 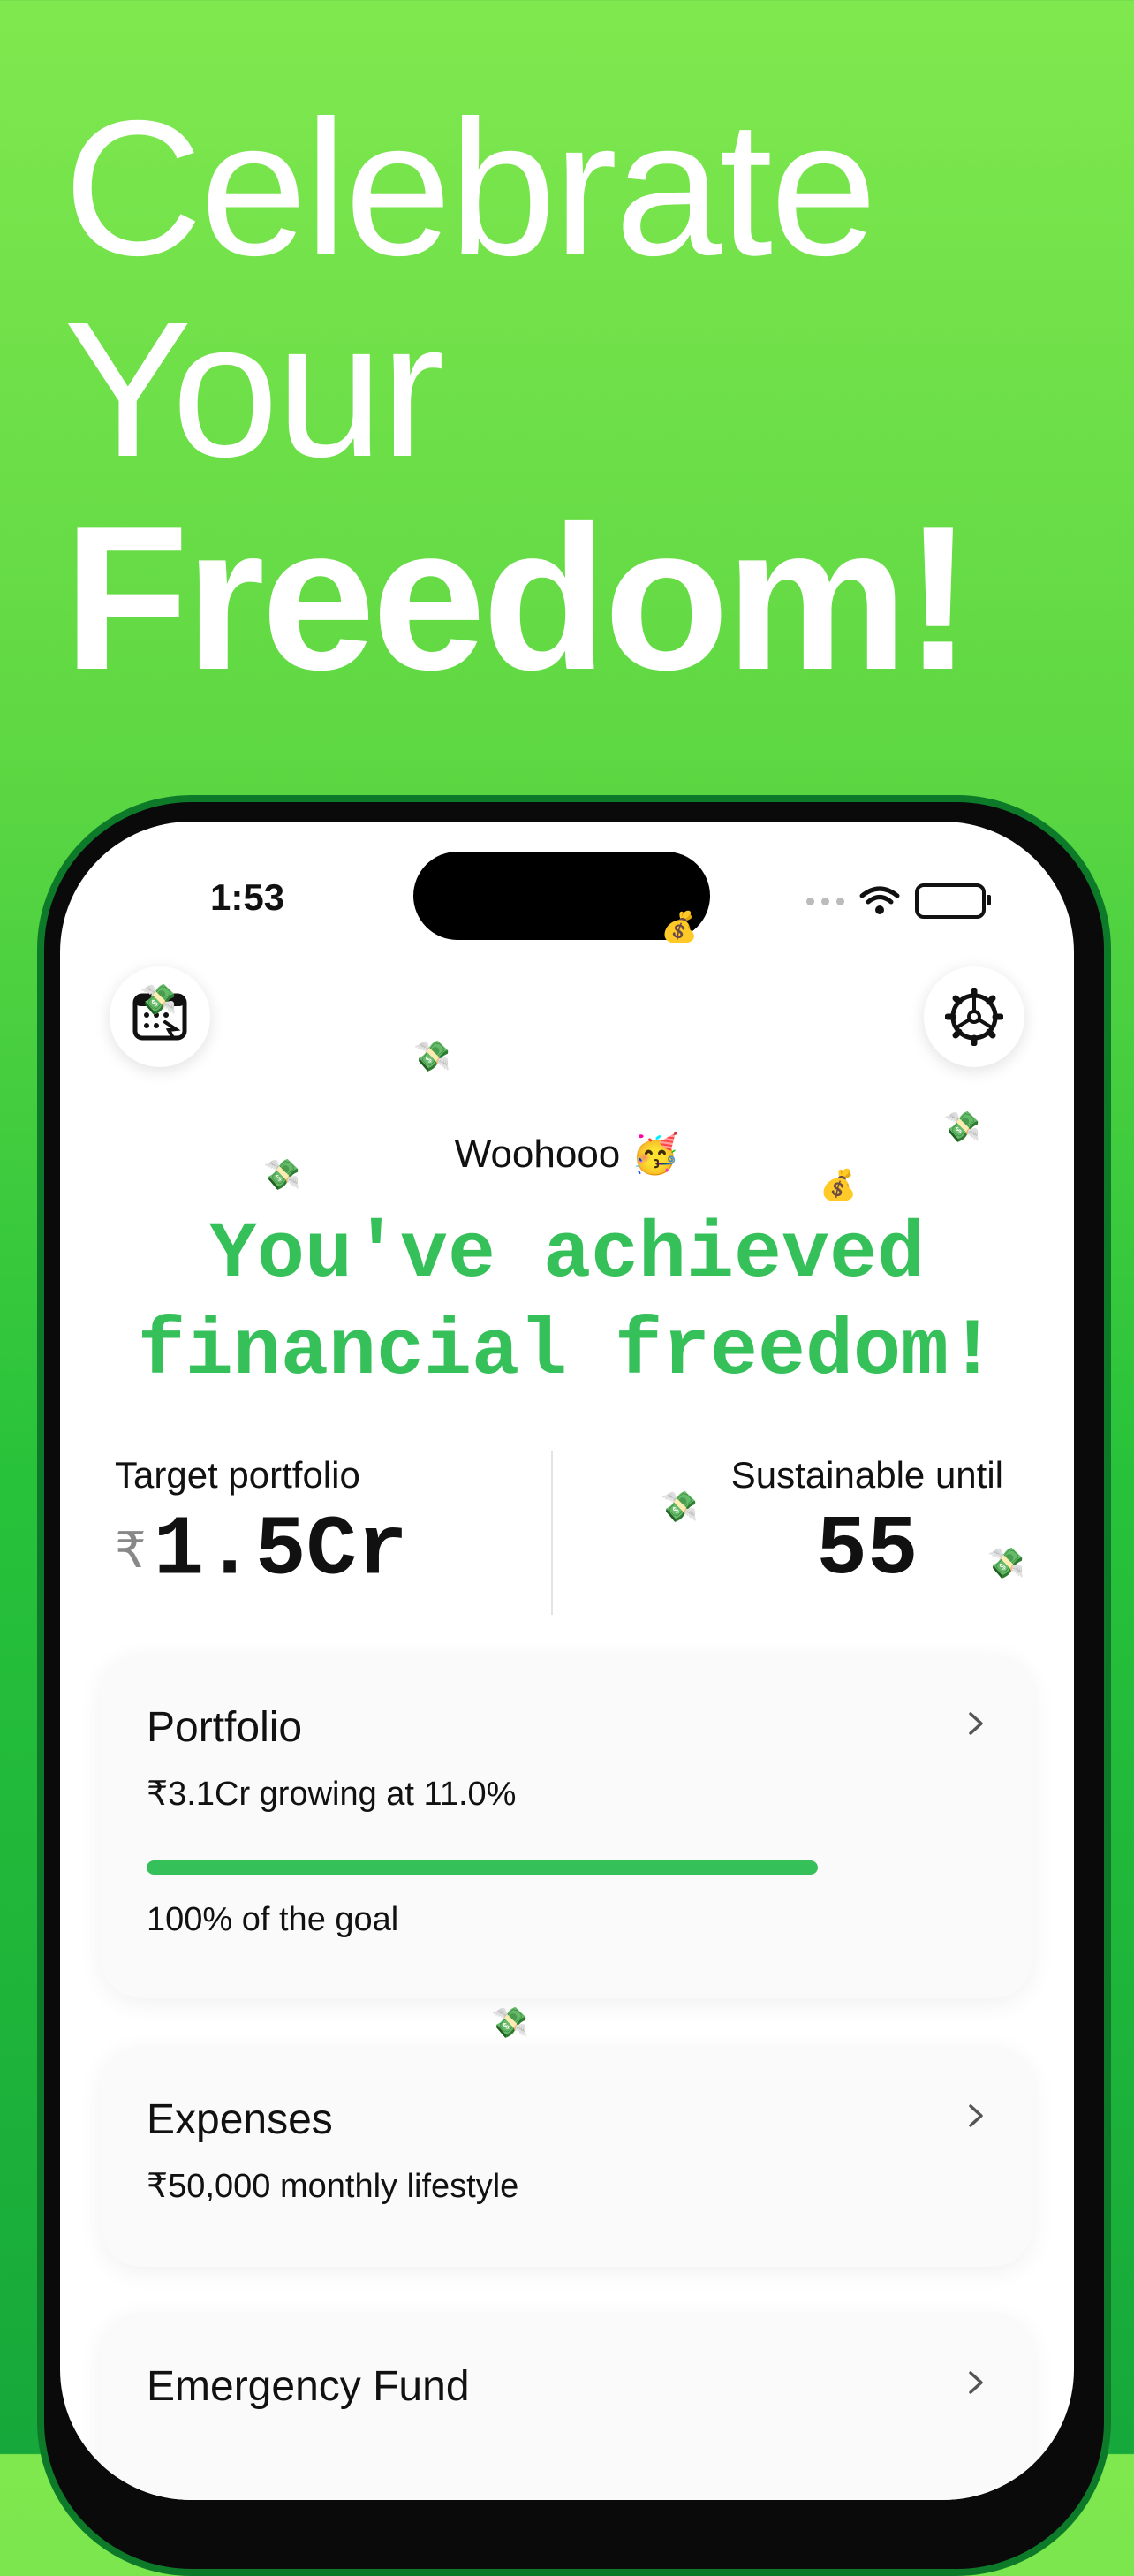 What do you see at coordinates (332, 1795) in the screenshot?
I see `portfolio-card-subtitle: ₹3.1Cr growing at 11.0%` at bounding box center [332, 1795].